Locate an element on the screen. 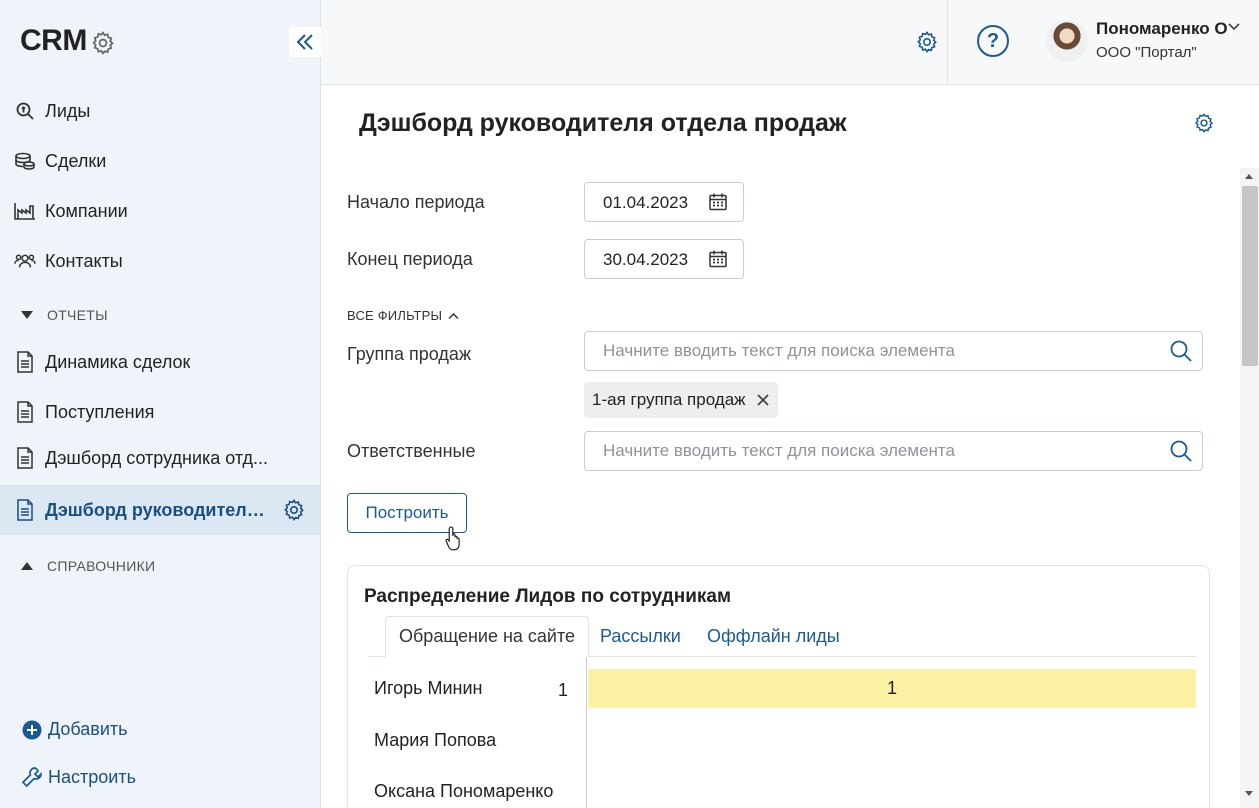 This screenshot has height=808, width=1259. app-title: CRM is located at coordinates (53, 40).